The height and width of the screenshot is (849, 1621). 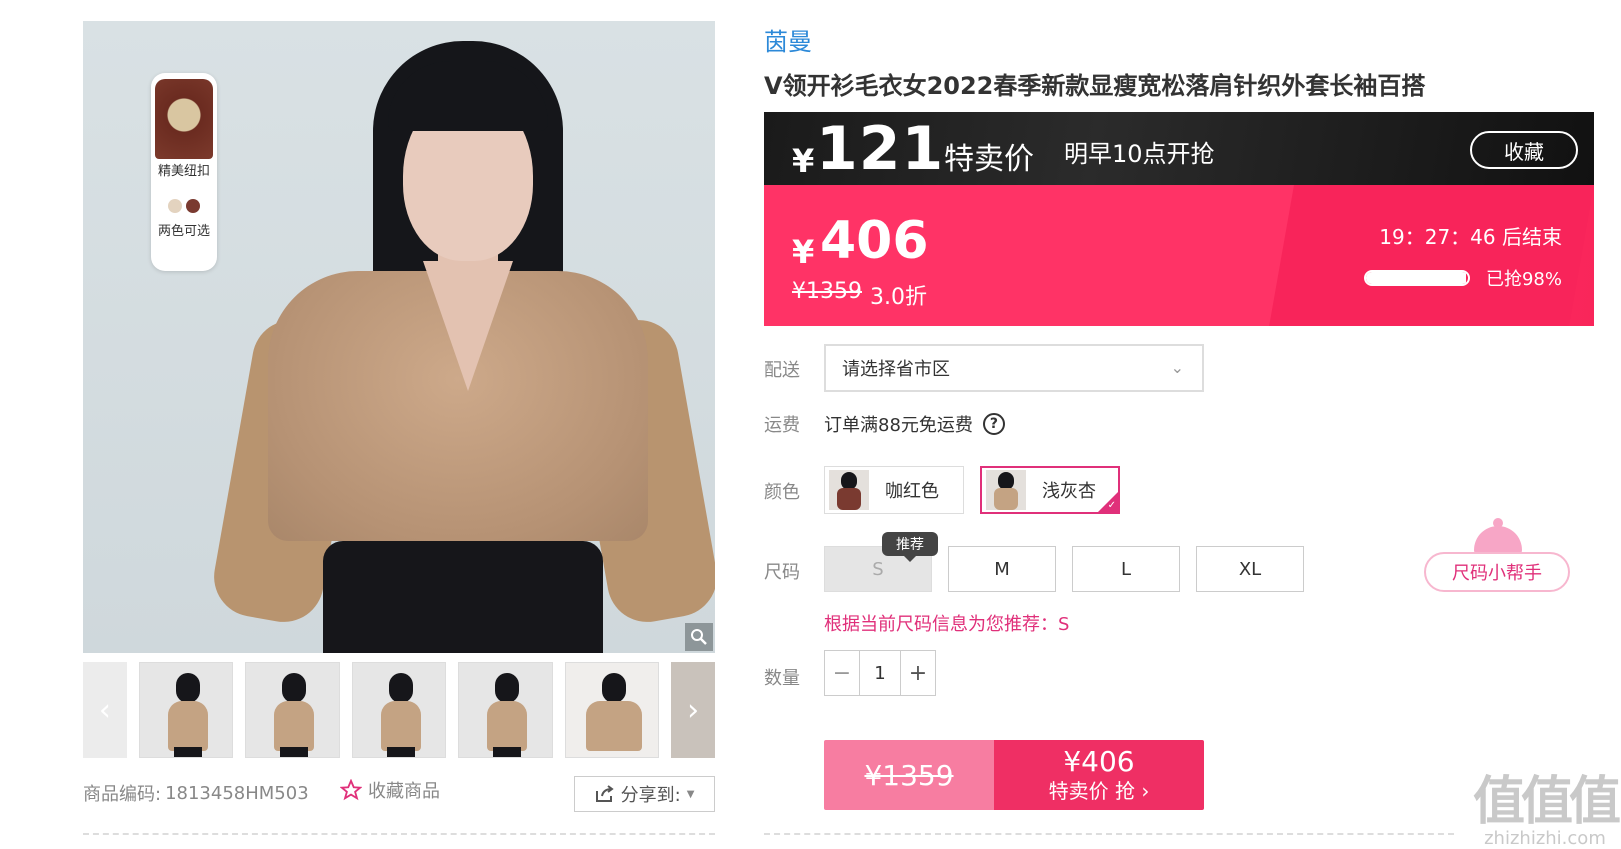 What do you see at coordinates (803, 161) in the screenshot?
I see `flash-currency: ¥` at bounding box center [803, 161].